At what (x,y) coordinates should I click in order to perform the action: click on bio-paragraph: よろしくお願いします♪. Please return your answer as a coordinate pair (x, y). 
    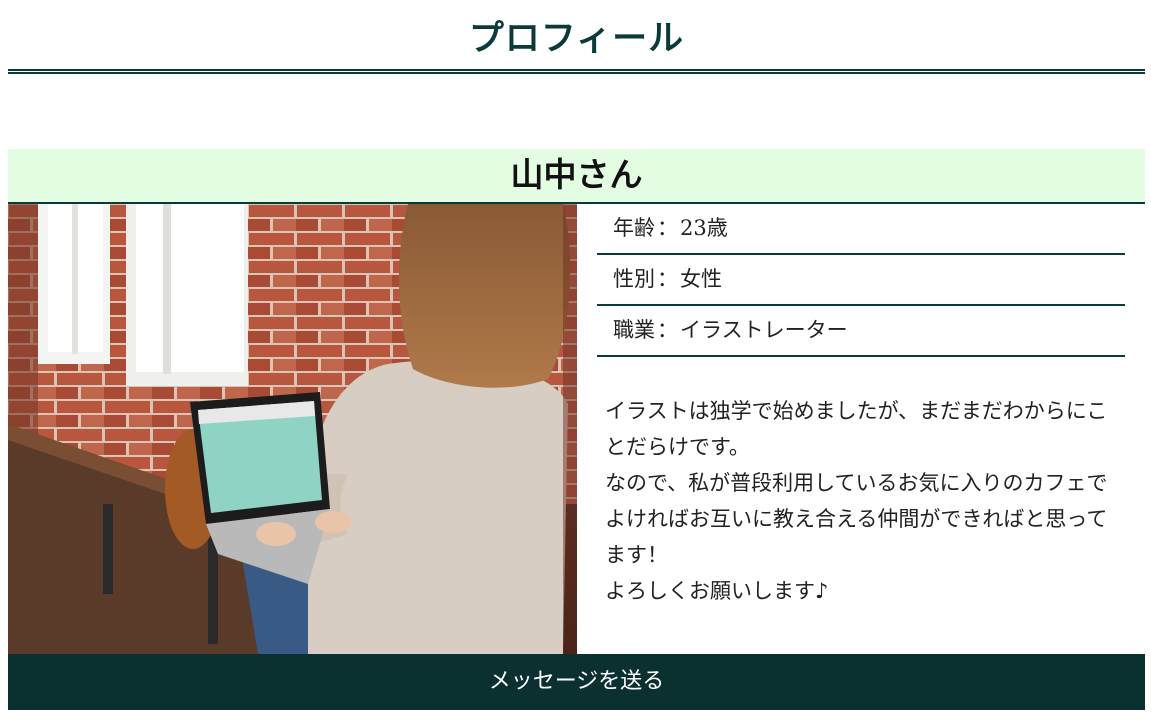
    Looking at the image, I should click on (717, 591).